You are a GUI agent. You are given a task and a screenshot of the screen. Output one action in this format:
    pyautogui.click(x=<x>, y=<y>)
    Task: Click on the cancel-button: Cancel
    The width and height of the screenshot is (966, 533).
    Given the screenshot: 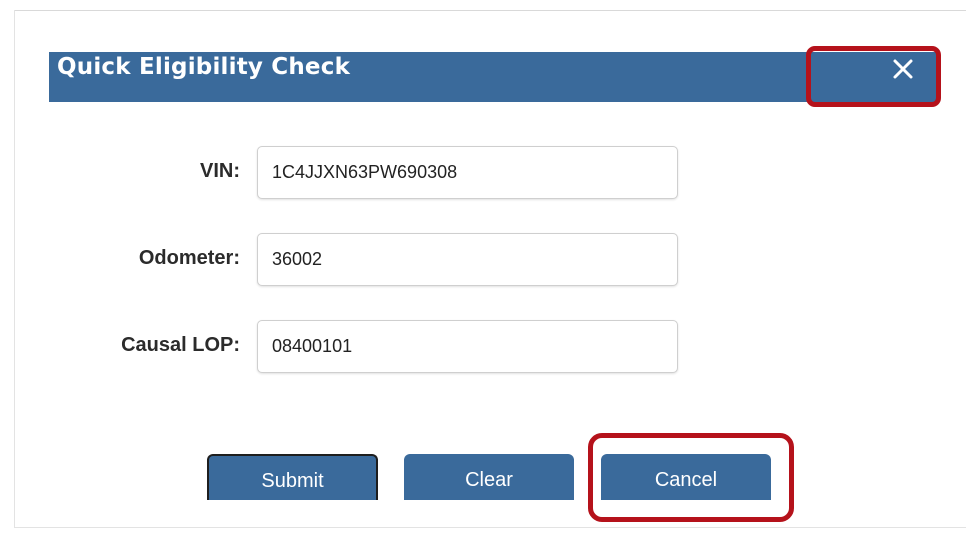 What is the action you would take?
    pyautogui.click(x=686, y=477)
    